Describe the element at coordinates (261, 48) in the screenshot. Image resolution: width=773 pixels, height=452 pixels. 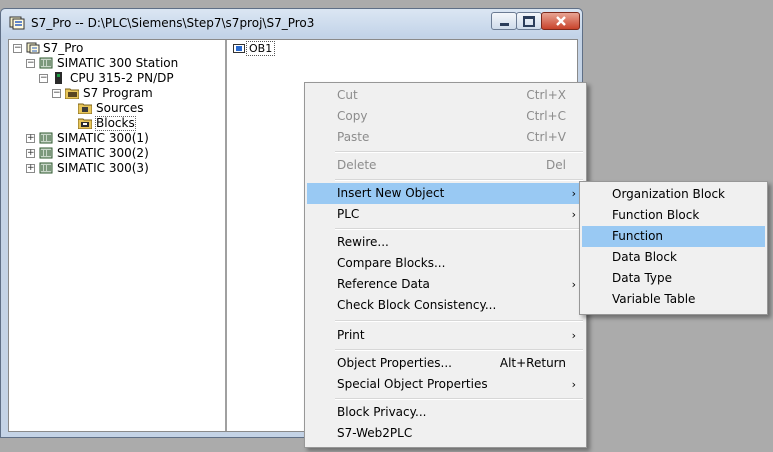
I see `block-label: OB1` at that location.